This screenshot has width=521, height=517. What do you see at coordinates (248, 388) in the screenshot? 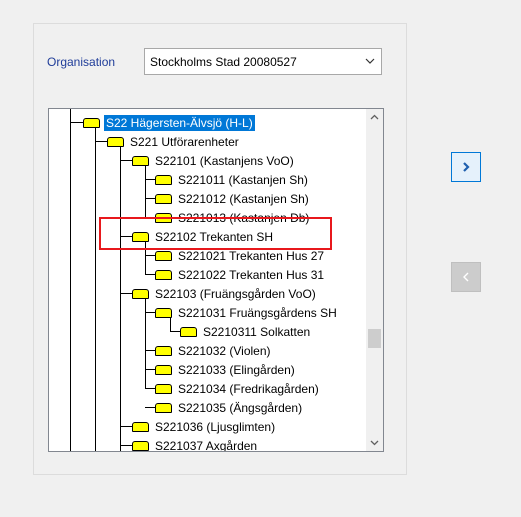
I see `tree-node-label: S221034 (Fredrikagården)` at bounding box center [248, 388].